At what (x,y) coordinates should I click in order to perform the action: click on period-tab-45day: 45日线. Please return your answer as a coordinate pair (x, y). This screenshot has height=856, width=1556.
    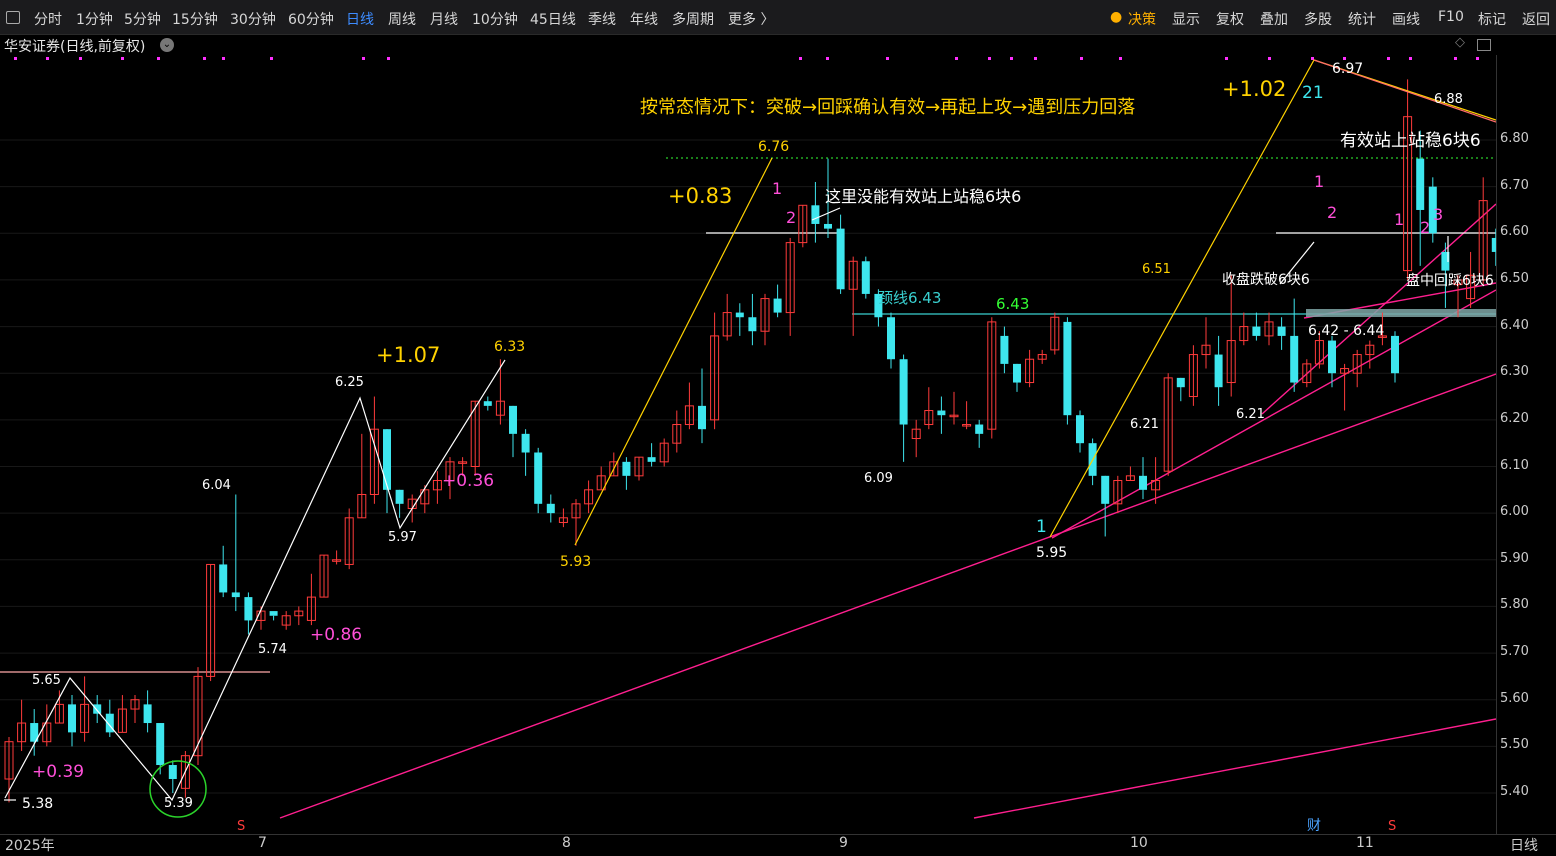
    Looking at the image, I should click on (553, 19).